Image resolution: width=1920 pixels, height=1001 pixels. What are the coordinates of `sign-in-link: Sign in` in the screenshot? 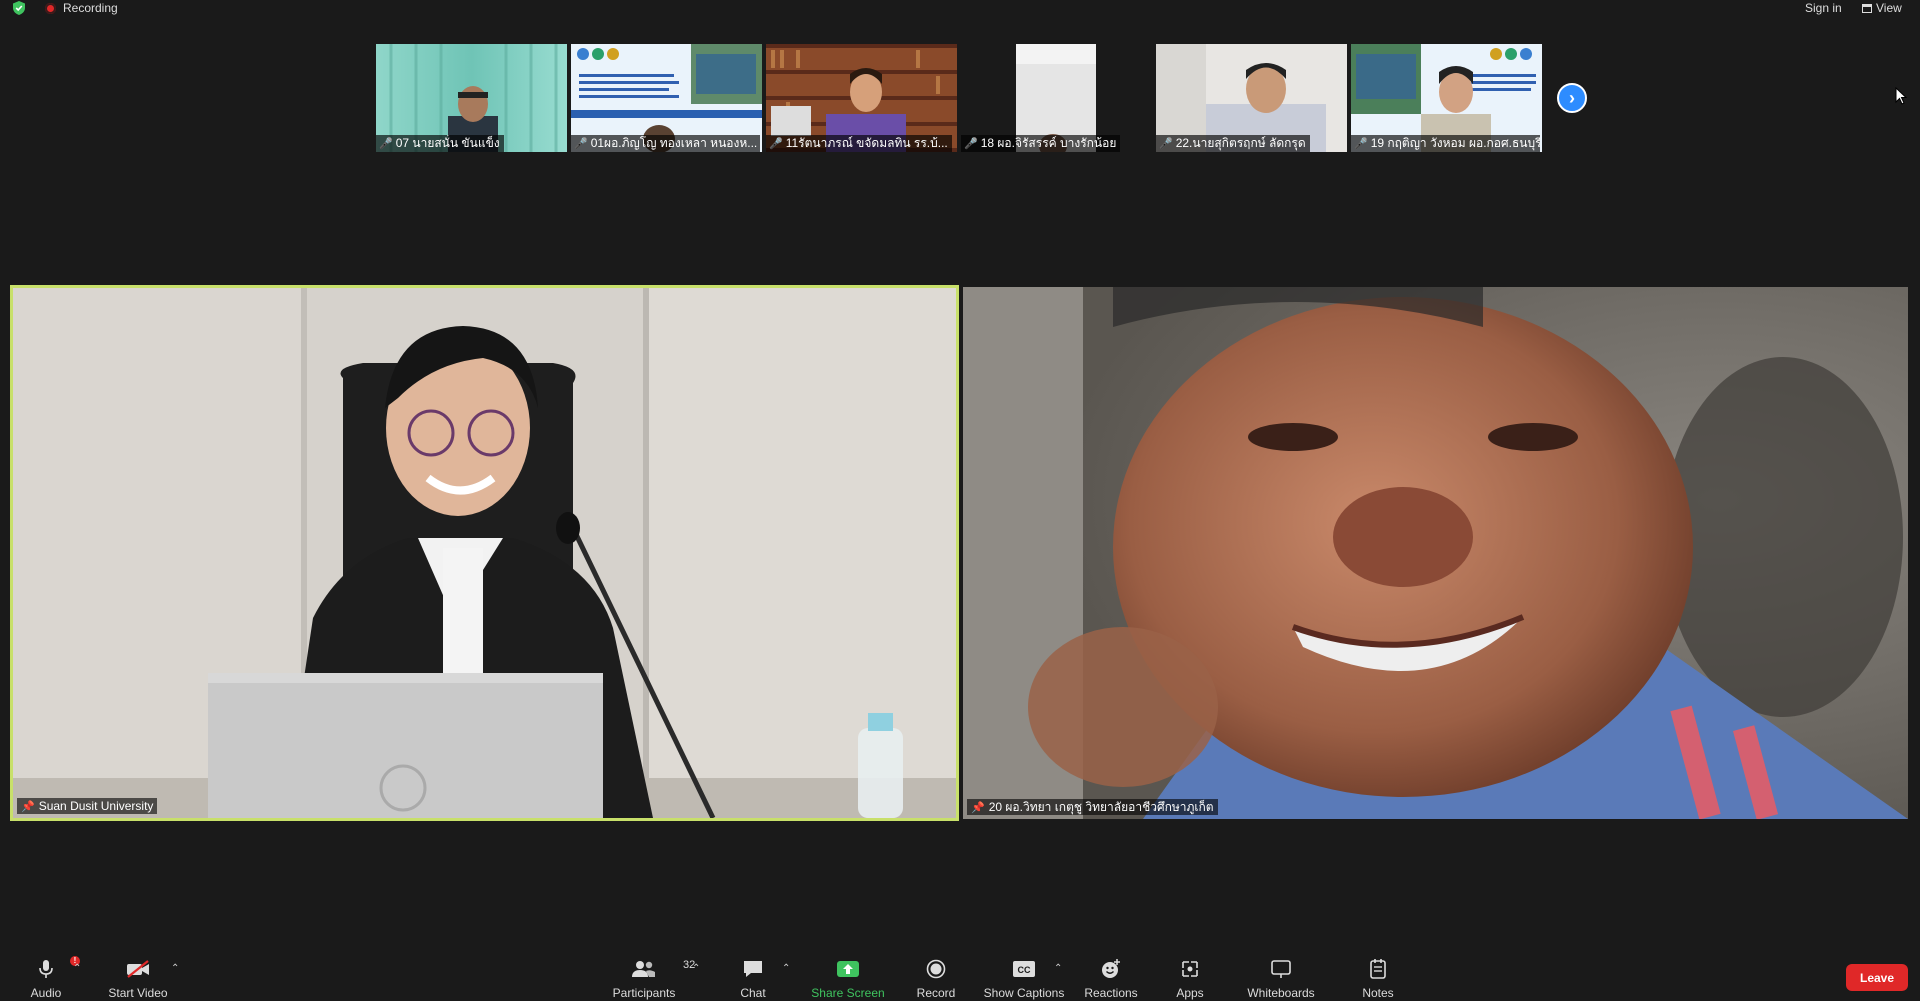 It's located at (1823, 8).